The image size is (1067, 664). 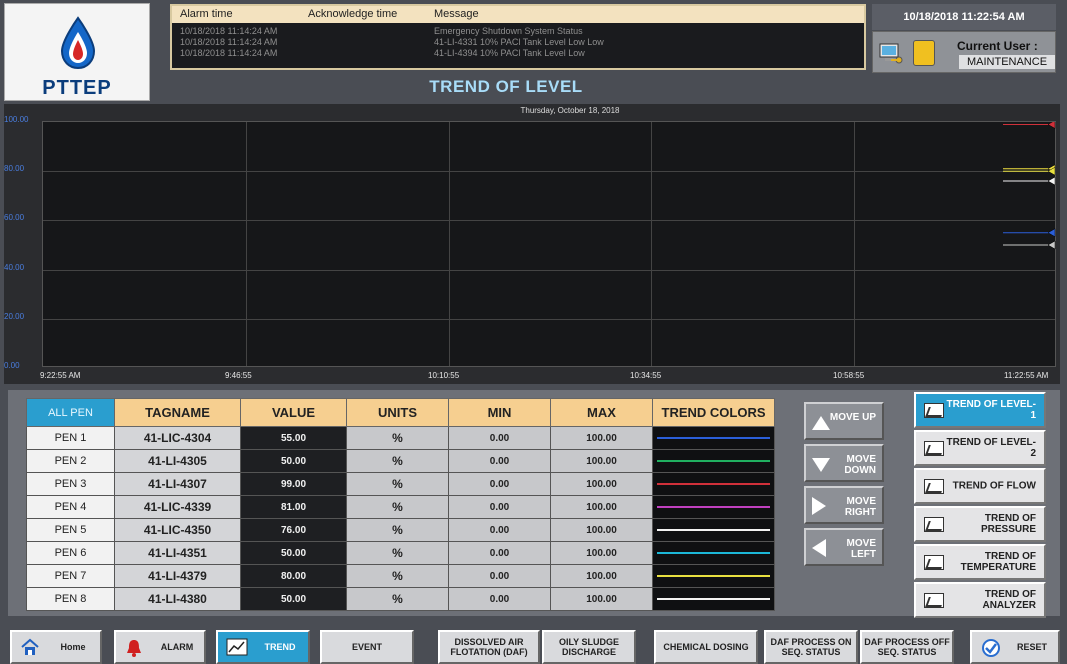 What do you see at coordinates (1029, 186) in the screenshot?
I see `trend-lines` at bounding box center [1029, 186].